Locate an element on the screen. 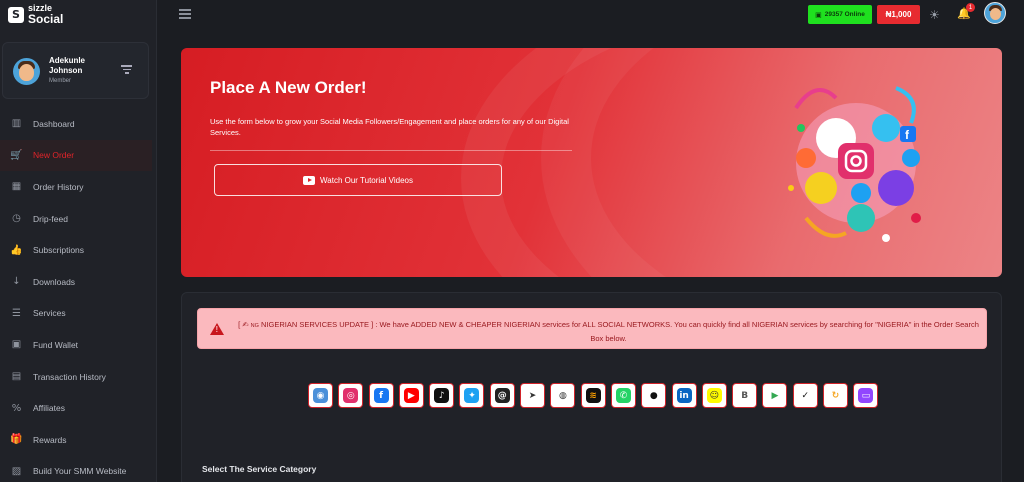 This screenshot has height=482, width=1024. nigeria-flag-icon: ✍ is located at coordinates (245, 324).